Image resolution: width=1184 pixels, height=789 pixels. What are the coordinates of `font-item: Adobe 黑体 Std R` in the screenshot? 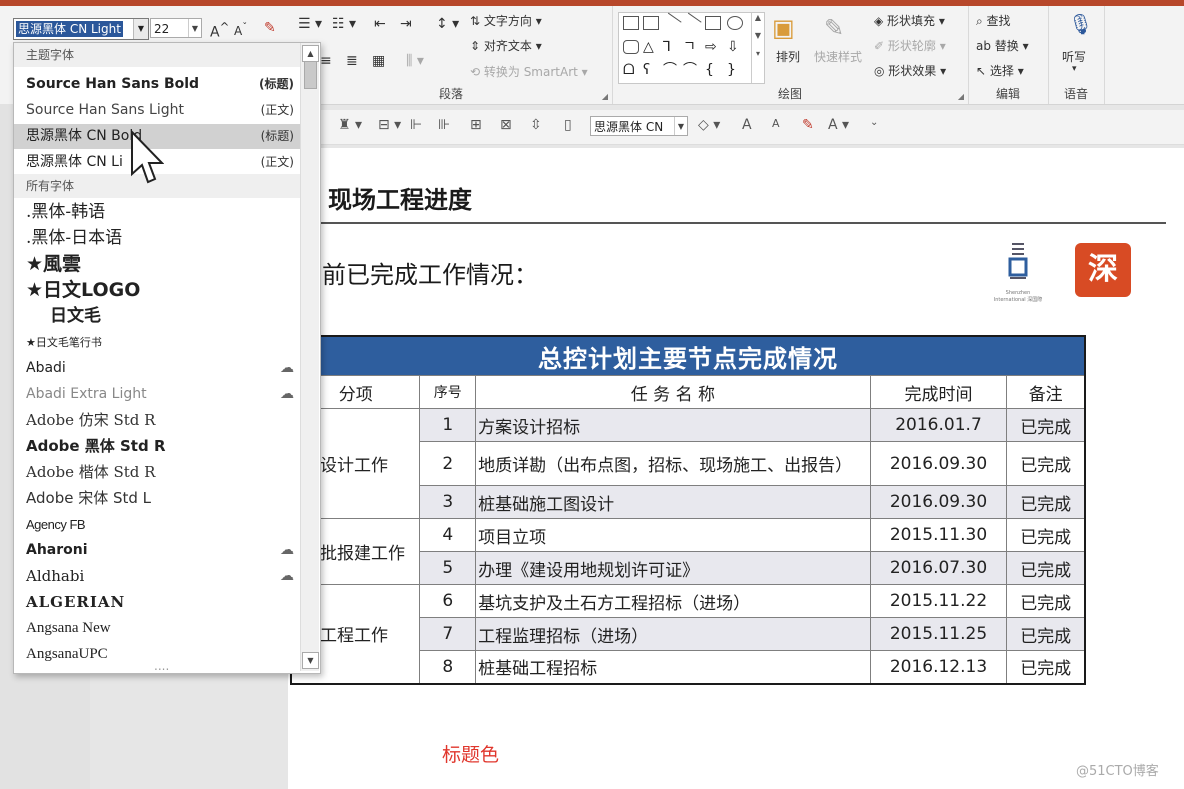 It's located at (157, 446).